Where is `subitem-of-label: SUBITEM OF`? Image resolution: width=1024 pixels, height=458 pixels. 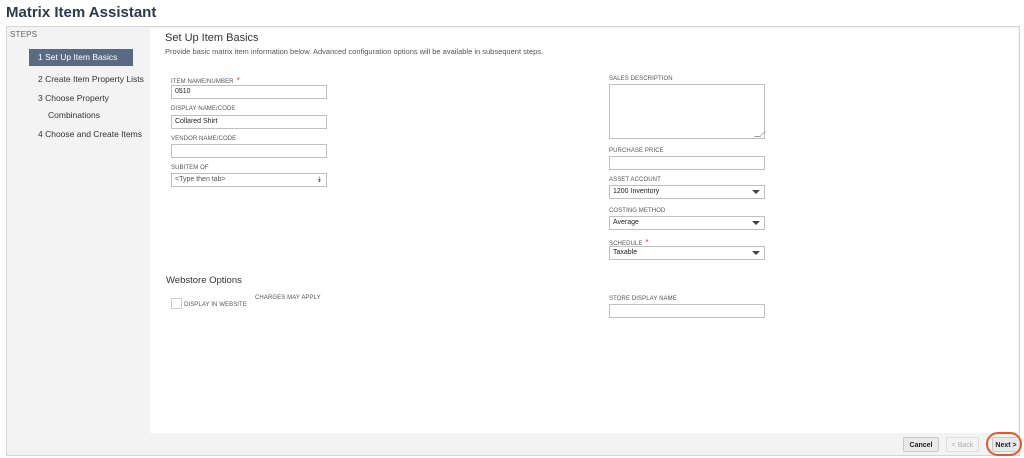
subitem-of-label: SUBITEM OF is located at coordinates (190, 168).